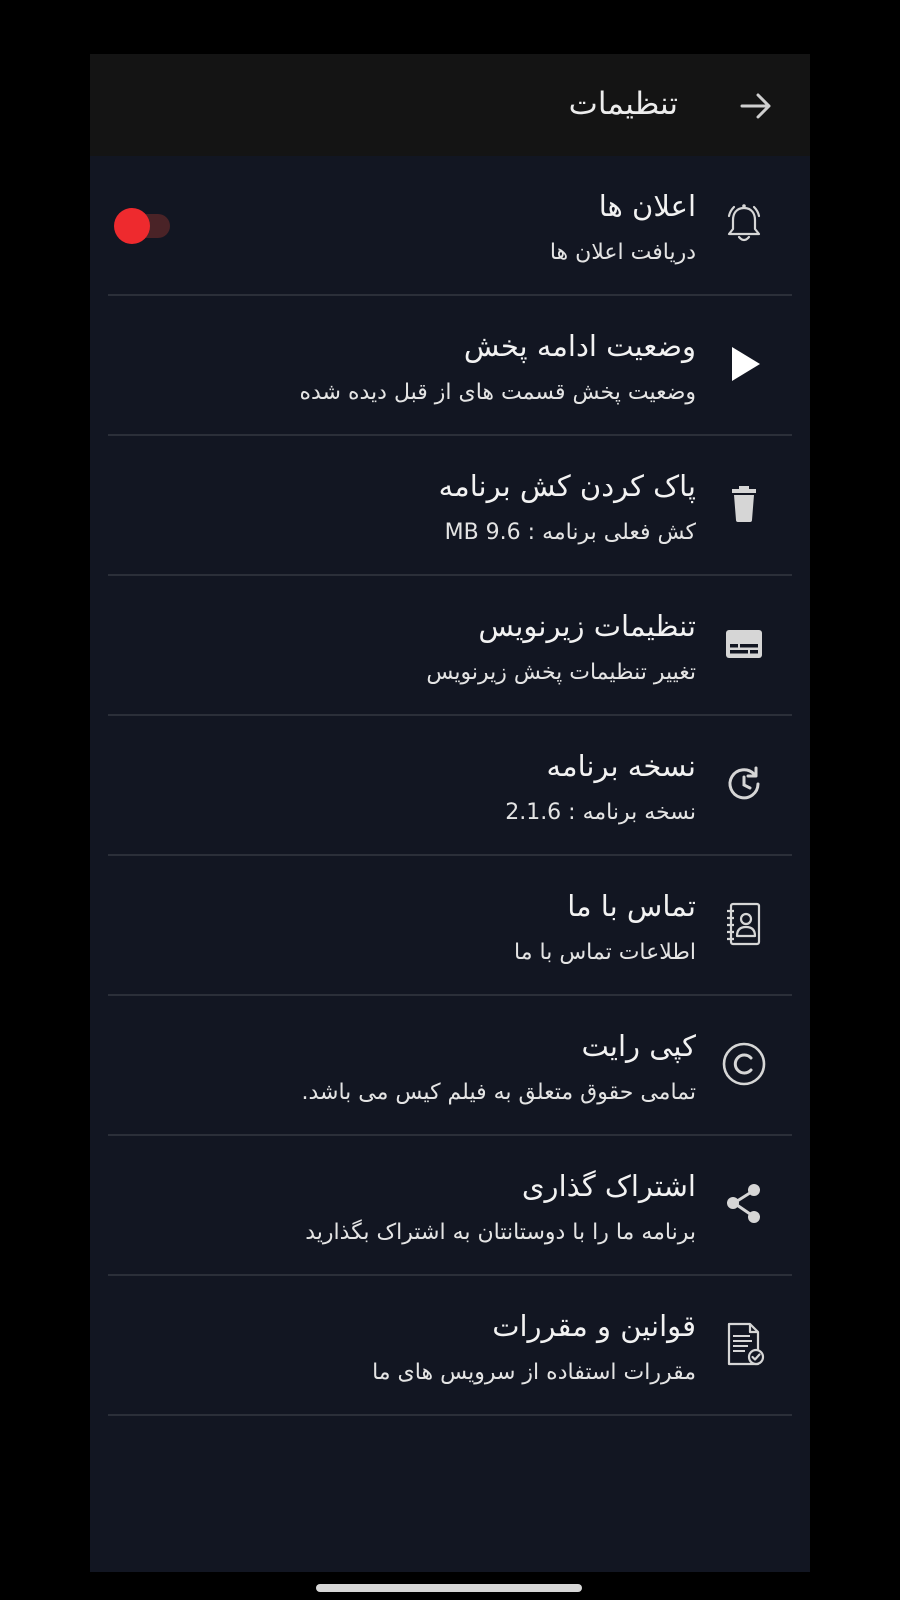 This screenshot has height=1600, width=900. I want to click on setting-title: تماس با ما, so click(631, 906).